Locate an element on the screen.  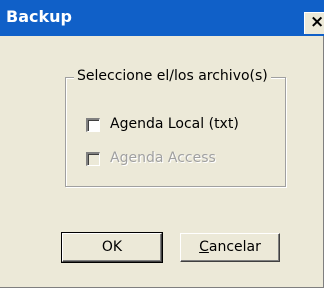
agenda-local-checkbox is located at coordinates (93, 125).